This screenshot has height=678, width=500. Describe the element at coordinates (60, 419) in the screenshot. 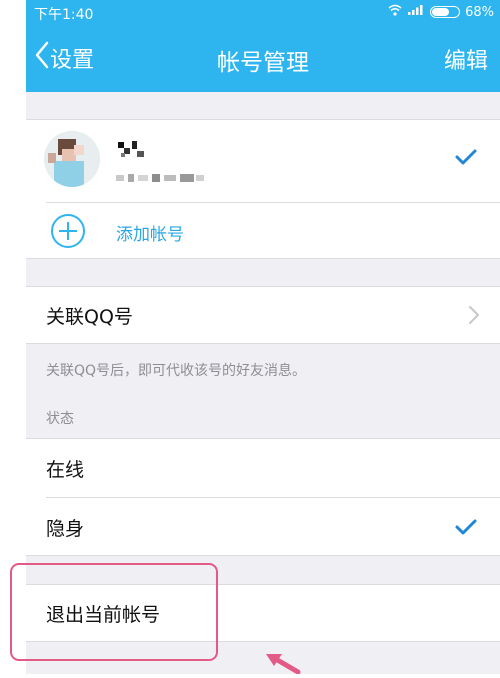

I see `status-section-header: 状态` at that location.